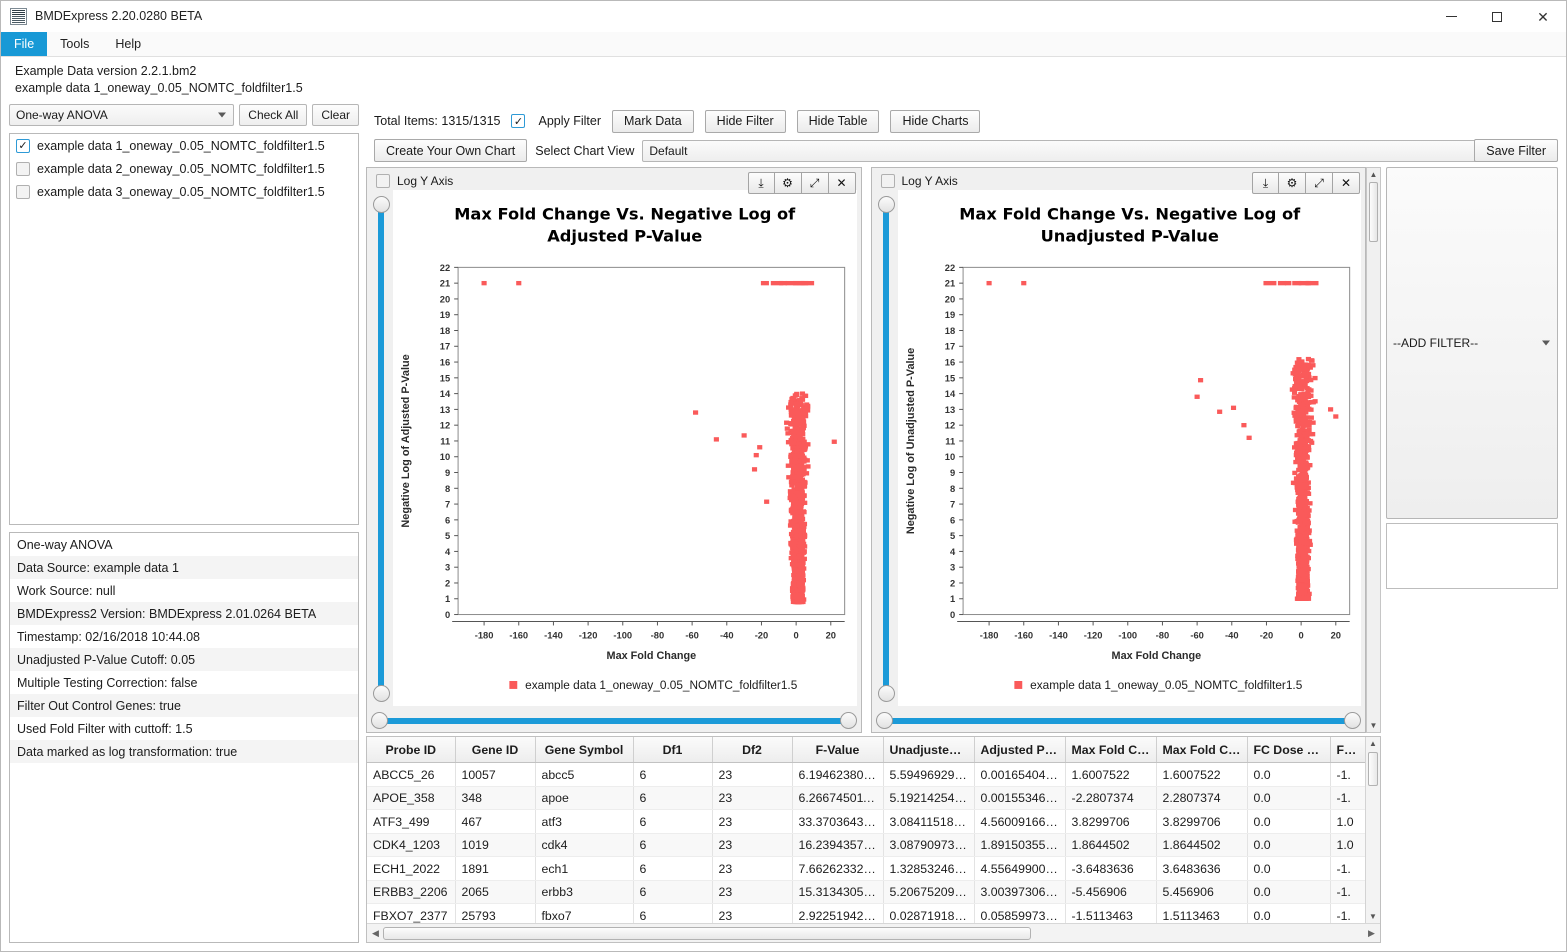 The height and width of the screenshot is (952, 1567). I want to click on column-header: F-Value, so click(838, 750).